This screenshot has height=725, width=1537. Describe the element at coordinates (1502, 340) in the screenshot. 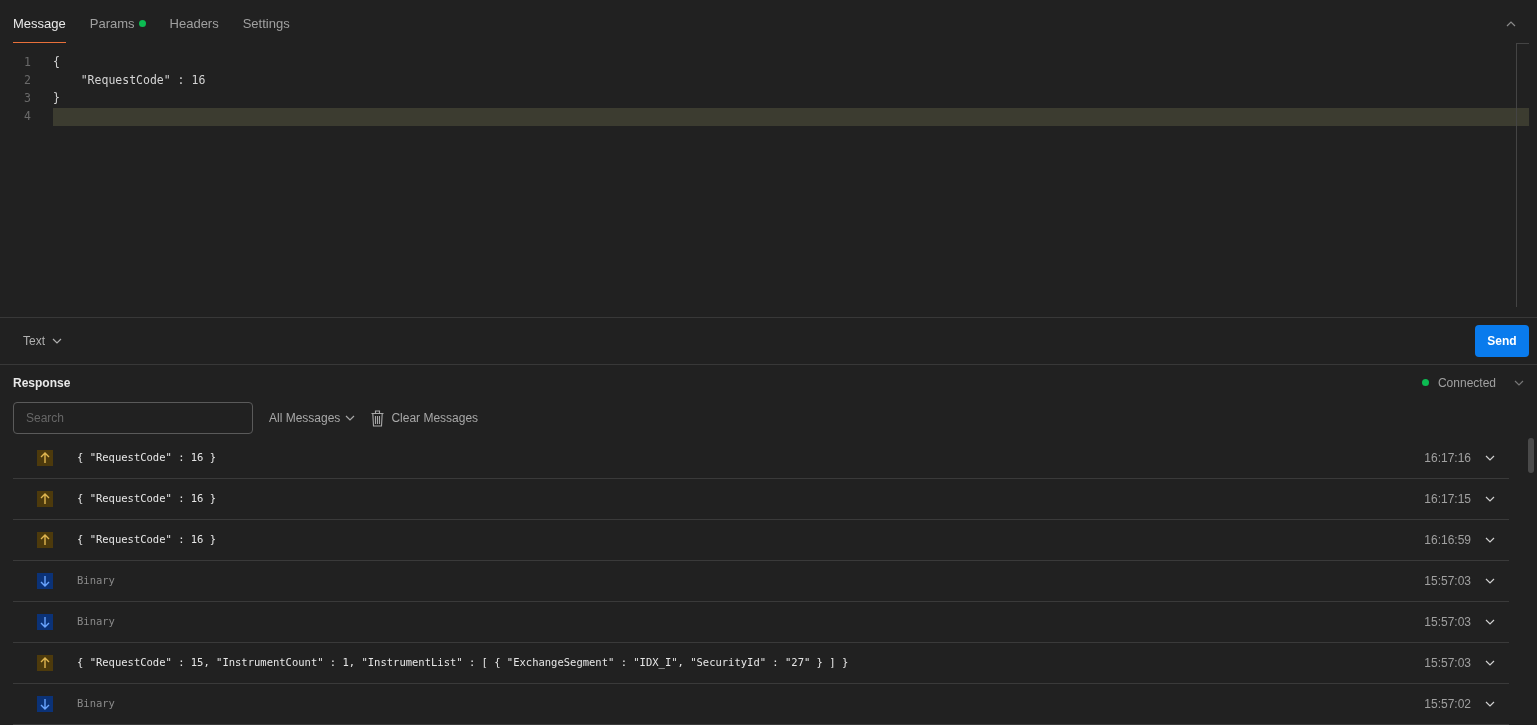

I see `send-button: Send` at that location.